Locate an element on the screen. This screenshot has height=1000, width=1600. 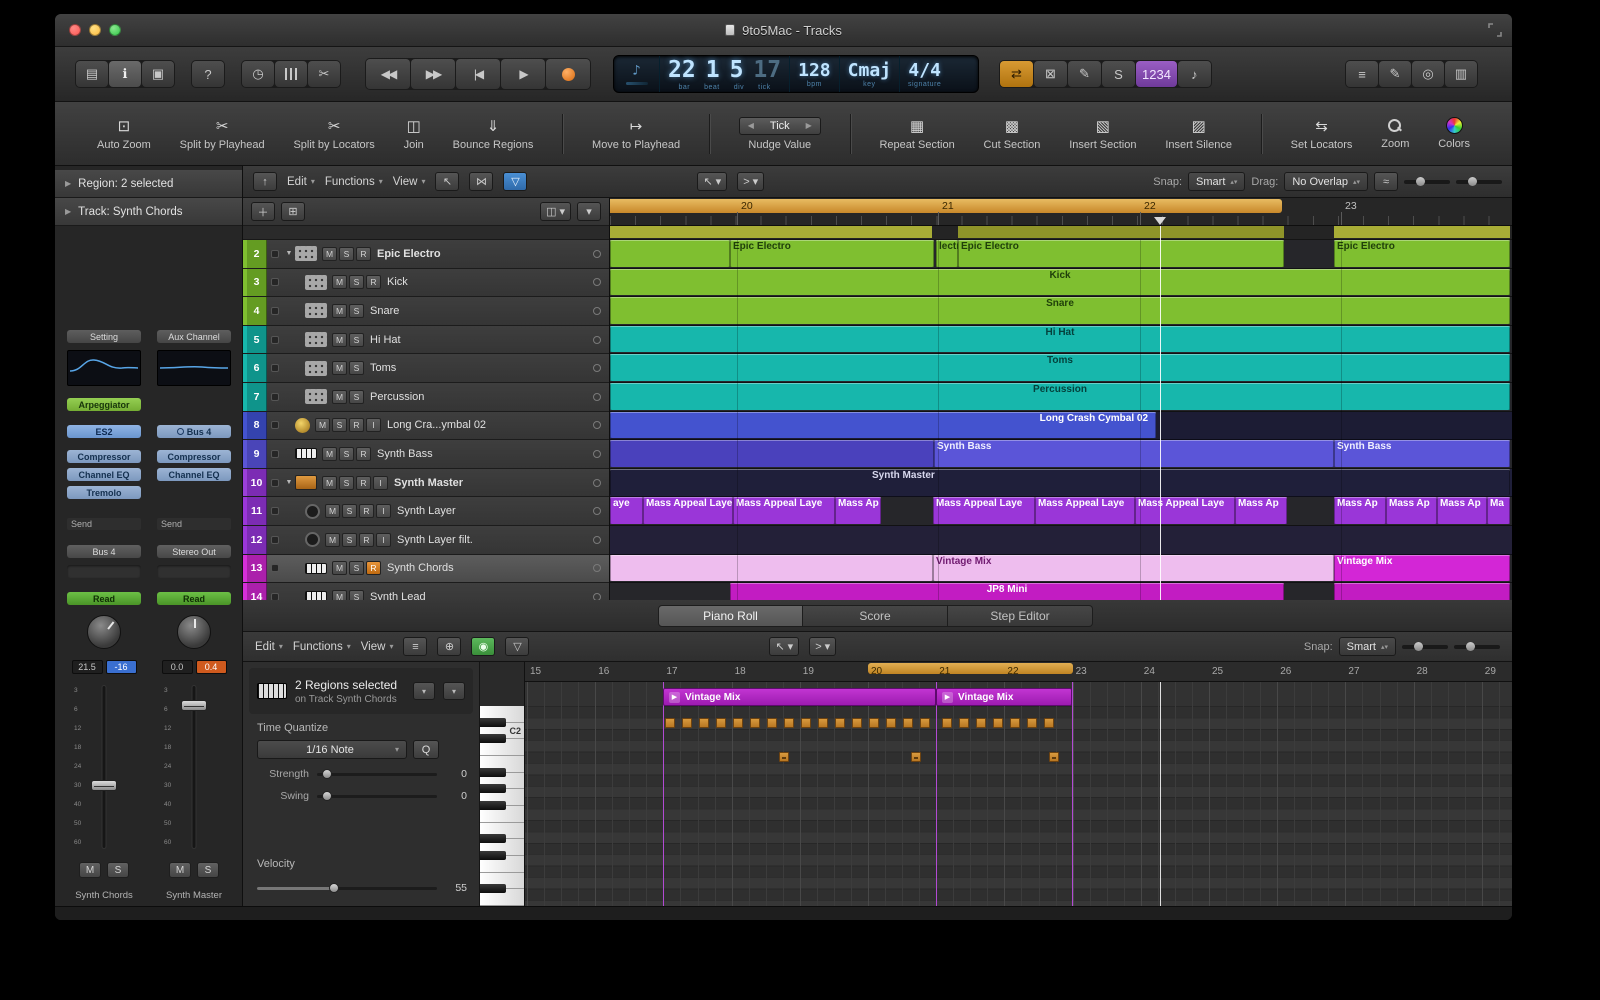
metronome-click-button: ♪ is located at coordinates (1194, 74).